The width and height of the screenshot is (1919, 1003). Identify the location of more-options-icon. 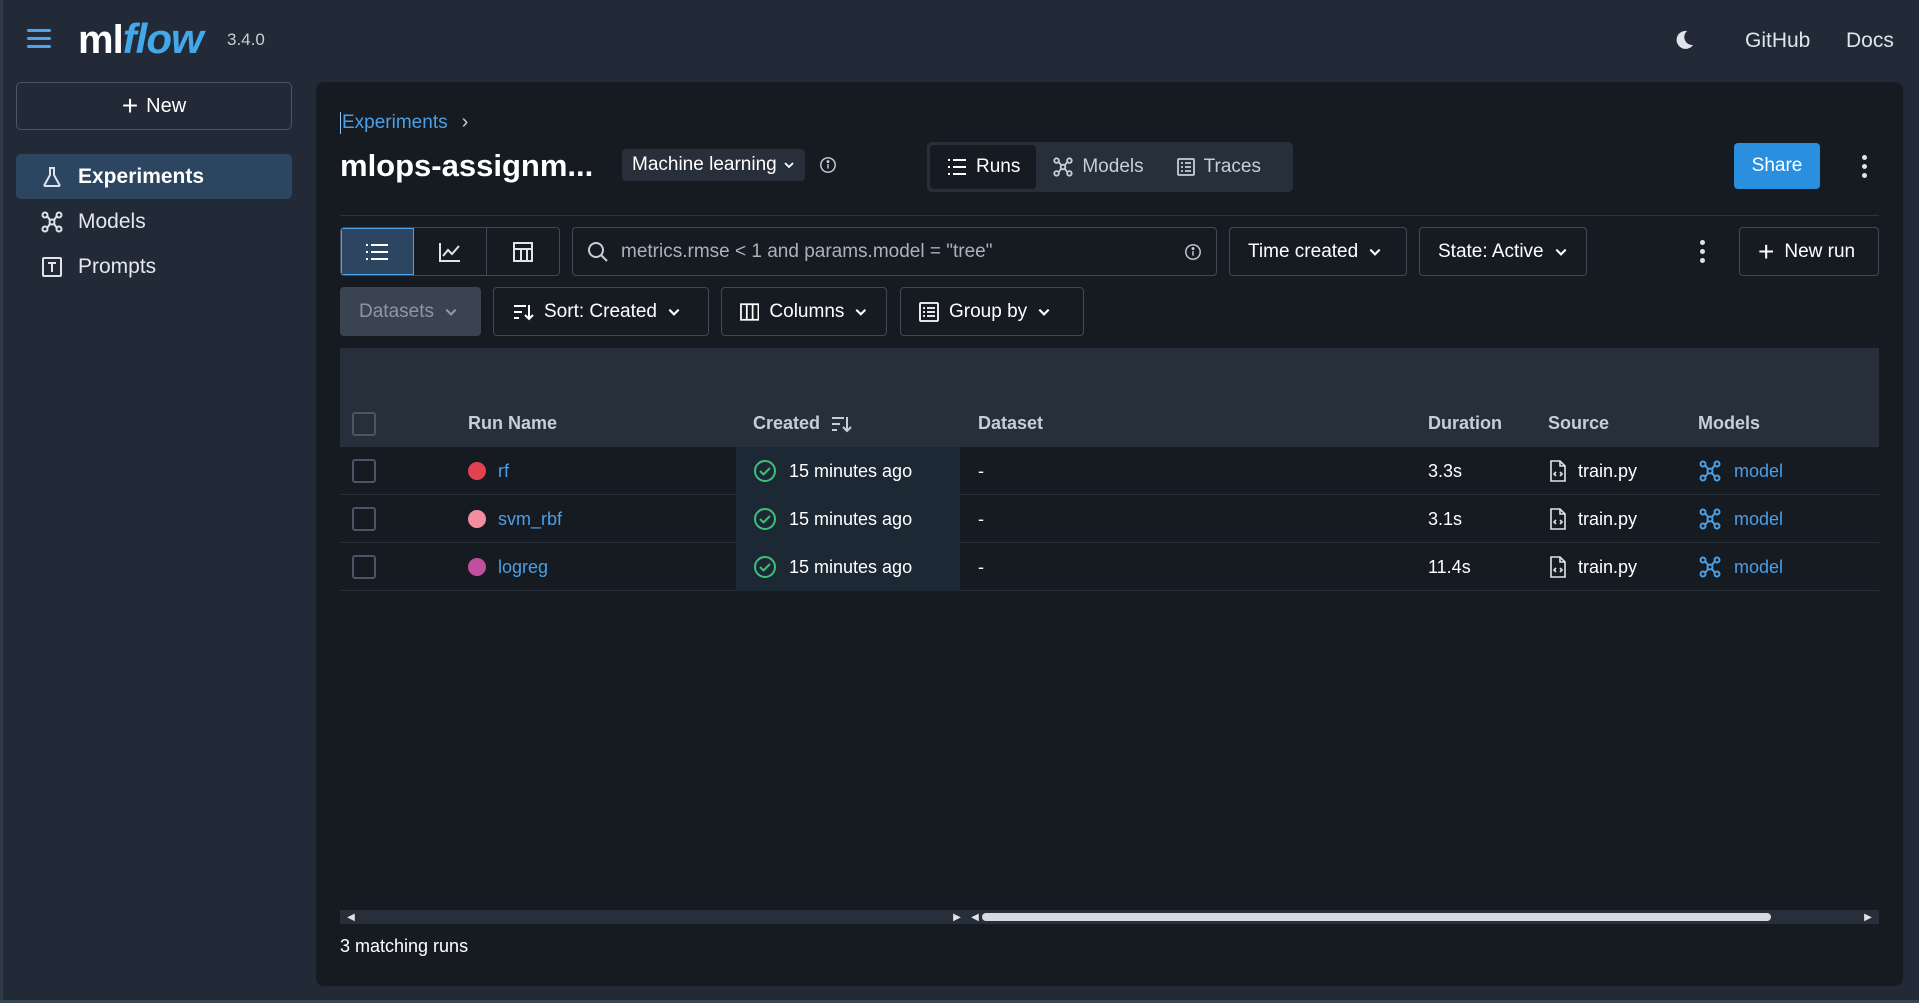
(1864, 166).